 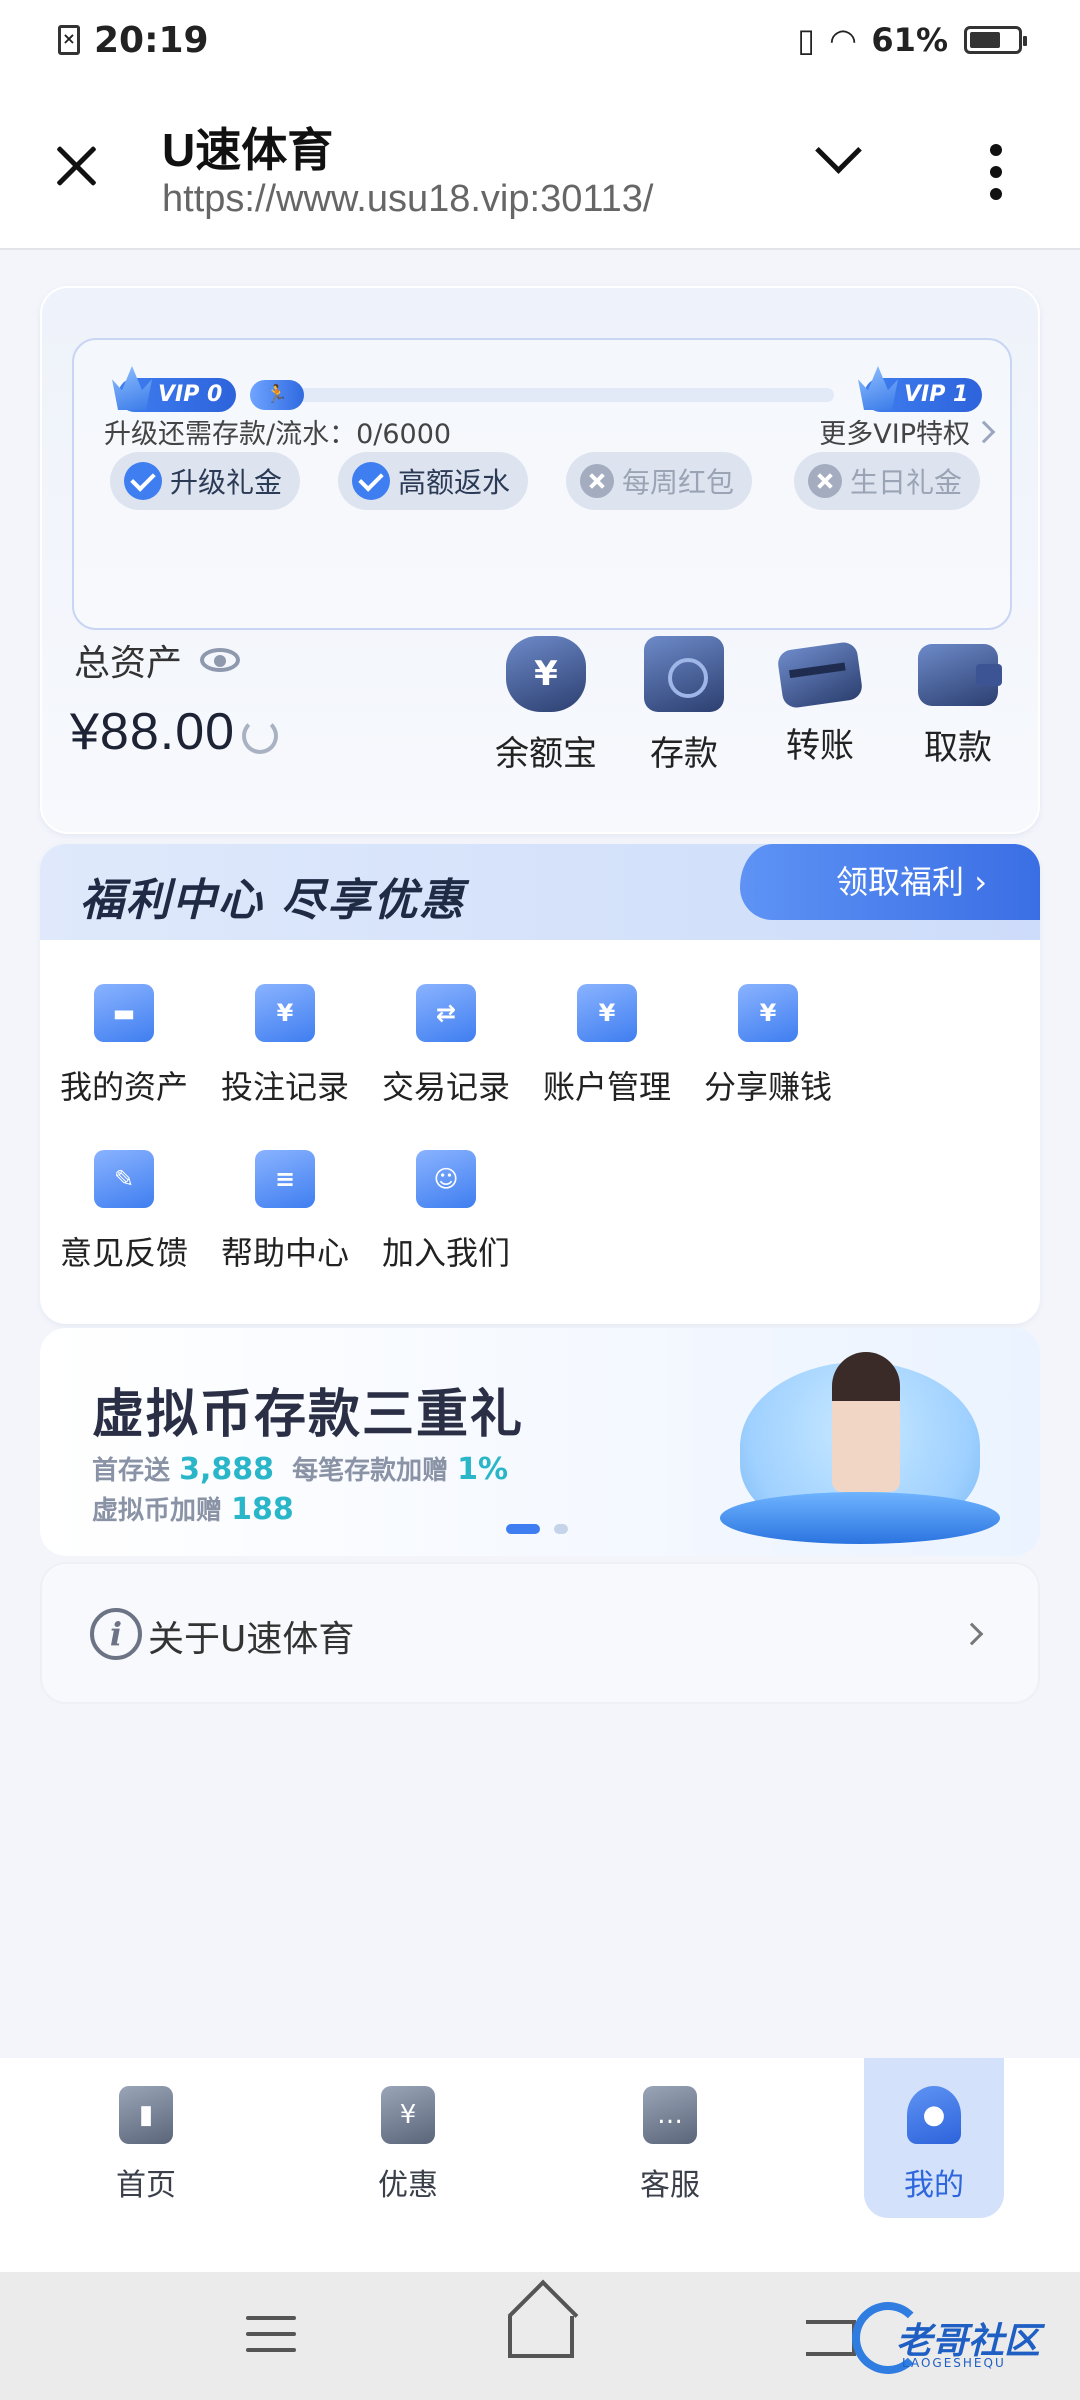 I want to click on status-time: 20:19, so click(x=151, y=40).